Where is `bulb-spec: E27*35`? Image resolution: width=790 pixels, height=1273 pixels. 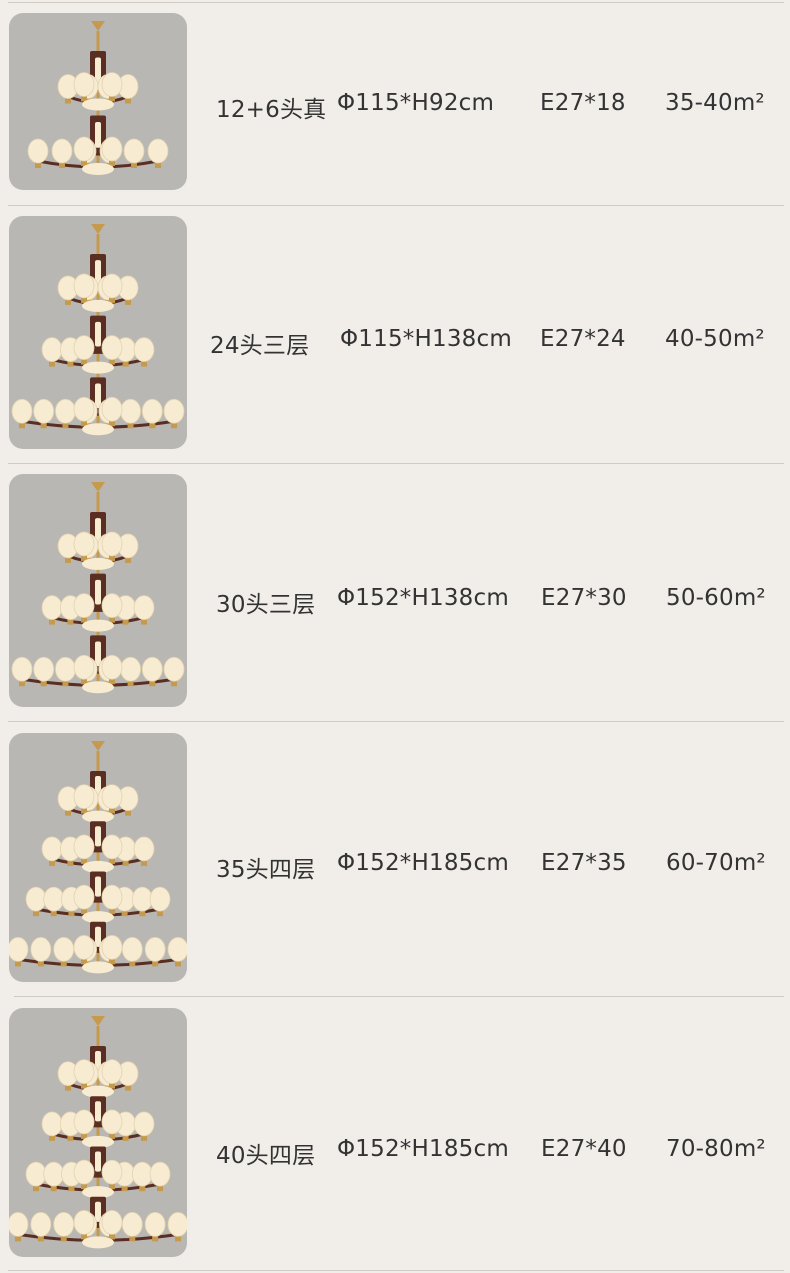
bulb-spec: E27*35 is located at coordinates (584, 863).